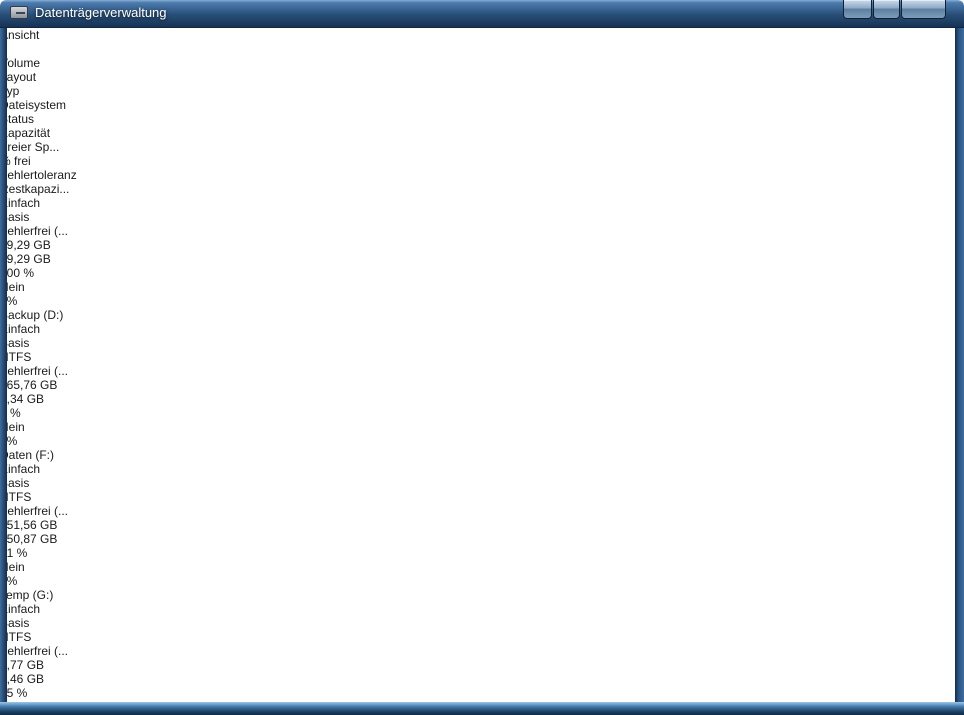  Describe the element at coordinates (27, 595) in the screenshot. I see `volume-name: Temp (G:)` at that location.